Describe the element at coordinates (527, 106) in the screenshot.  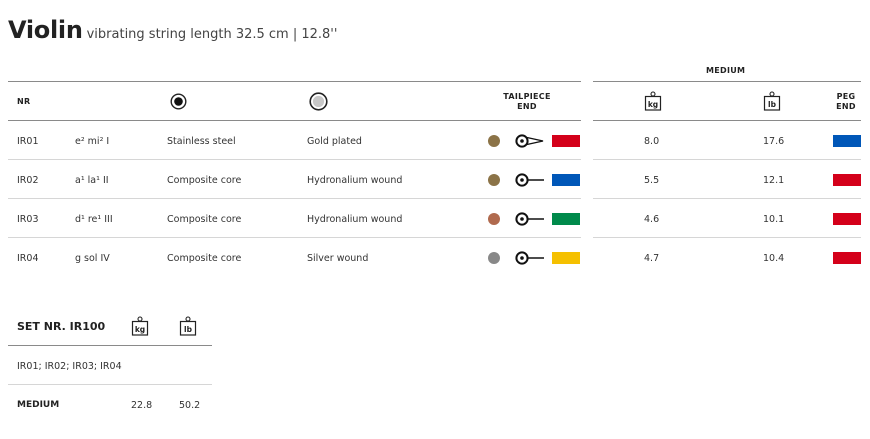
I see `tailpiece-header-line2: END` at that location.